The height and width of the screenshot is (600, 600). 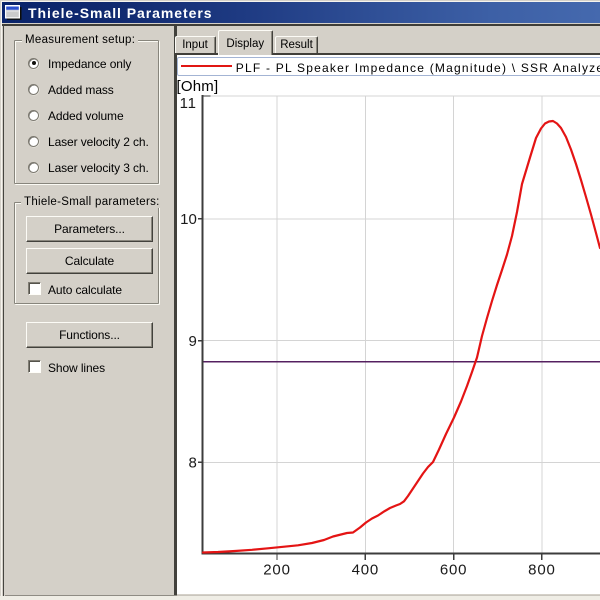 What do you see at coordinates (541, 570) in the screenshot?
I see `svg-text: 800` at bounding box center [541, 570].